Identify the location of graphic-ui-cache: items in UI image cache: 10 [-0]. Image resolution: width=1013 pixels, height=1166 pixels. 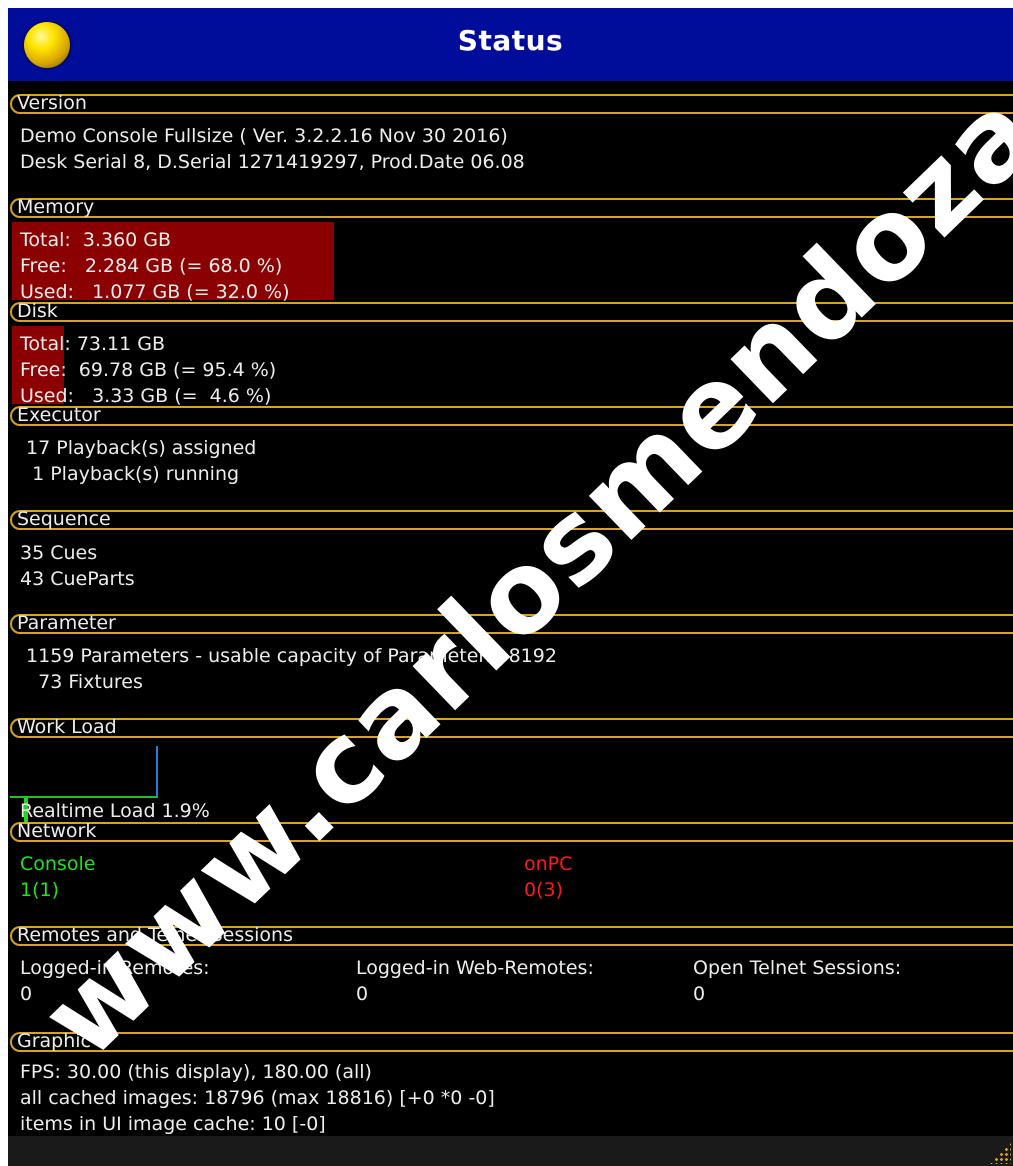
(173, 1124).